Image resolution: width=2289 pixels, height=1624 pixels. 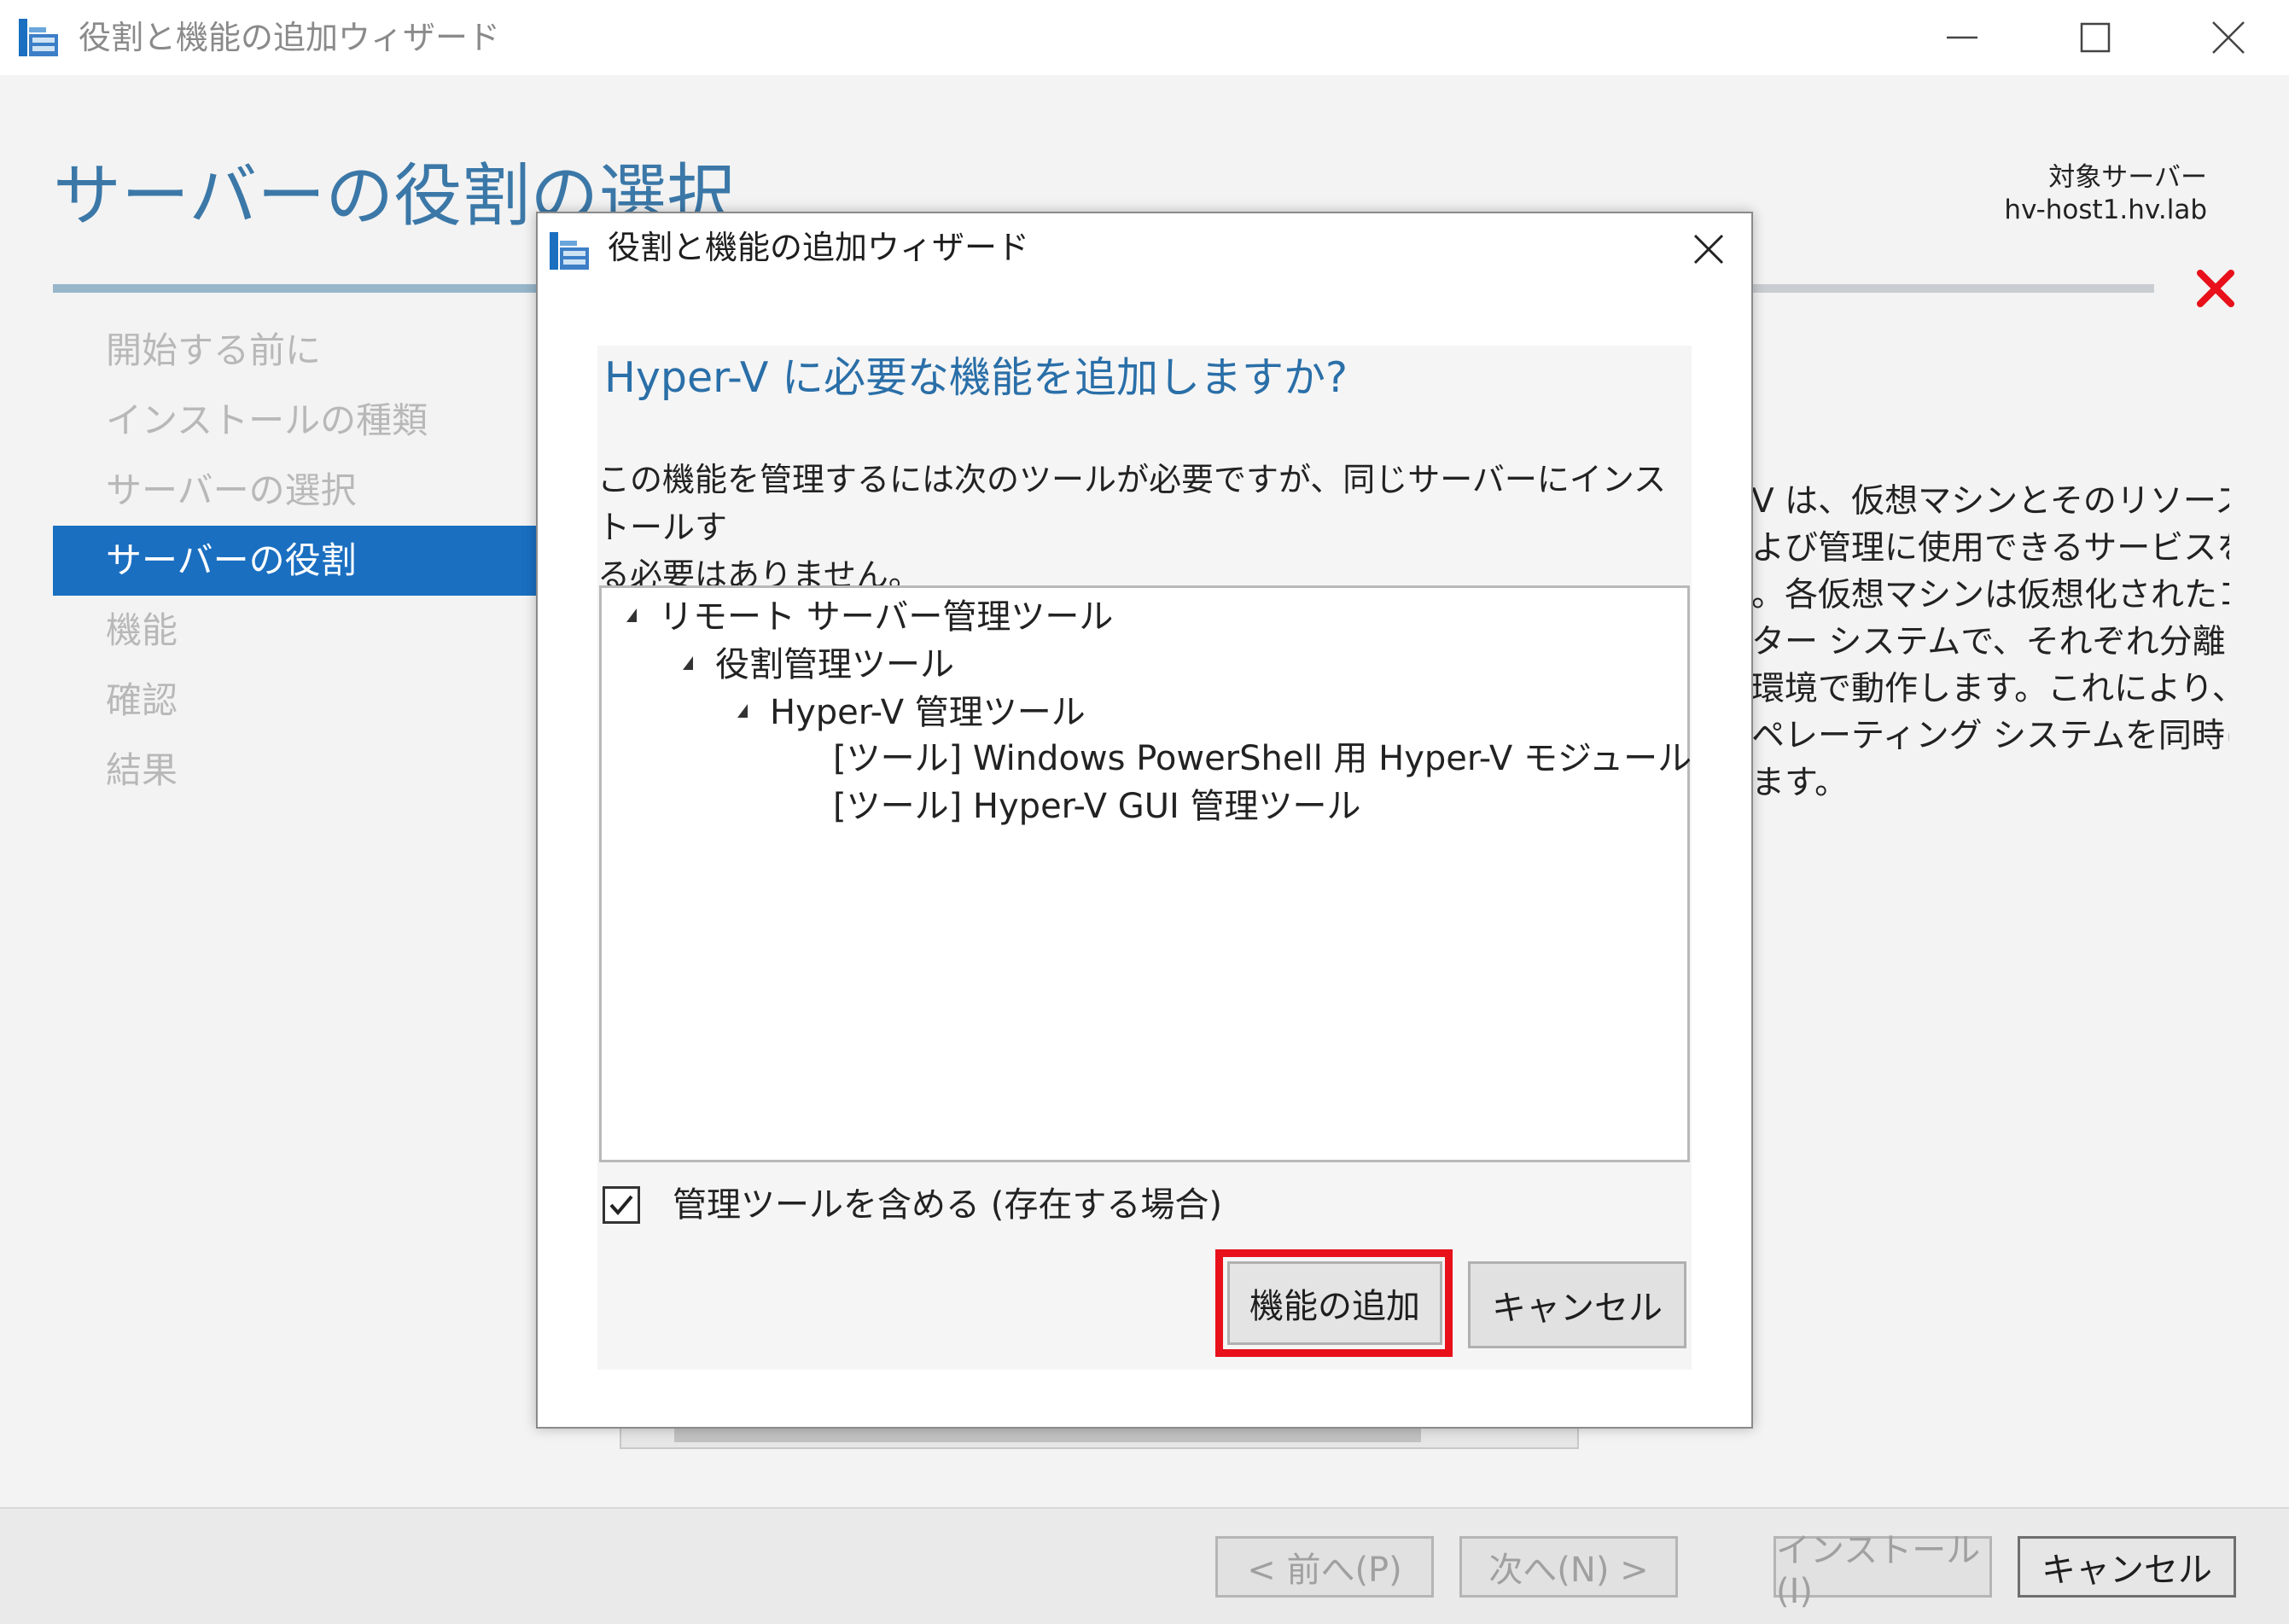 I want to click on description-line: V は、仮想マシンとそのリソースの, so click(x=1990, y=501).